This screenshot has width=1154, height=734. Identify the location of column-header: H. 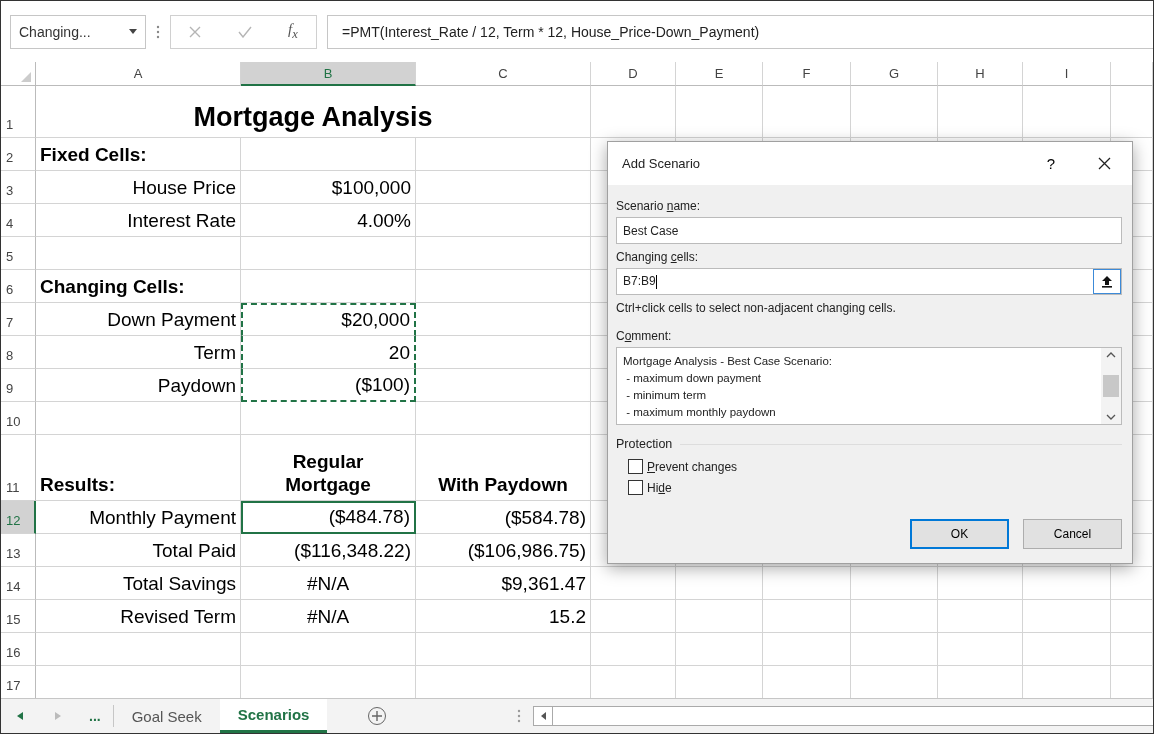
(980, 74).